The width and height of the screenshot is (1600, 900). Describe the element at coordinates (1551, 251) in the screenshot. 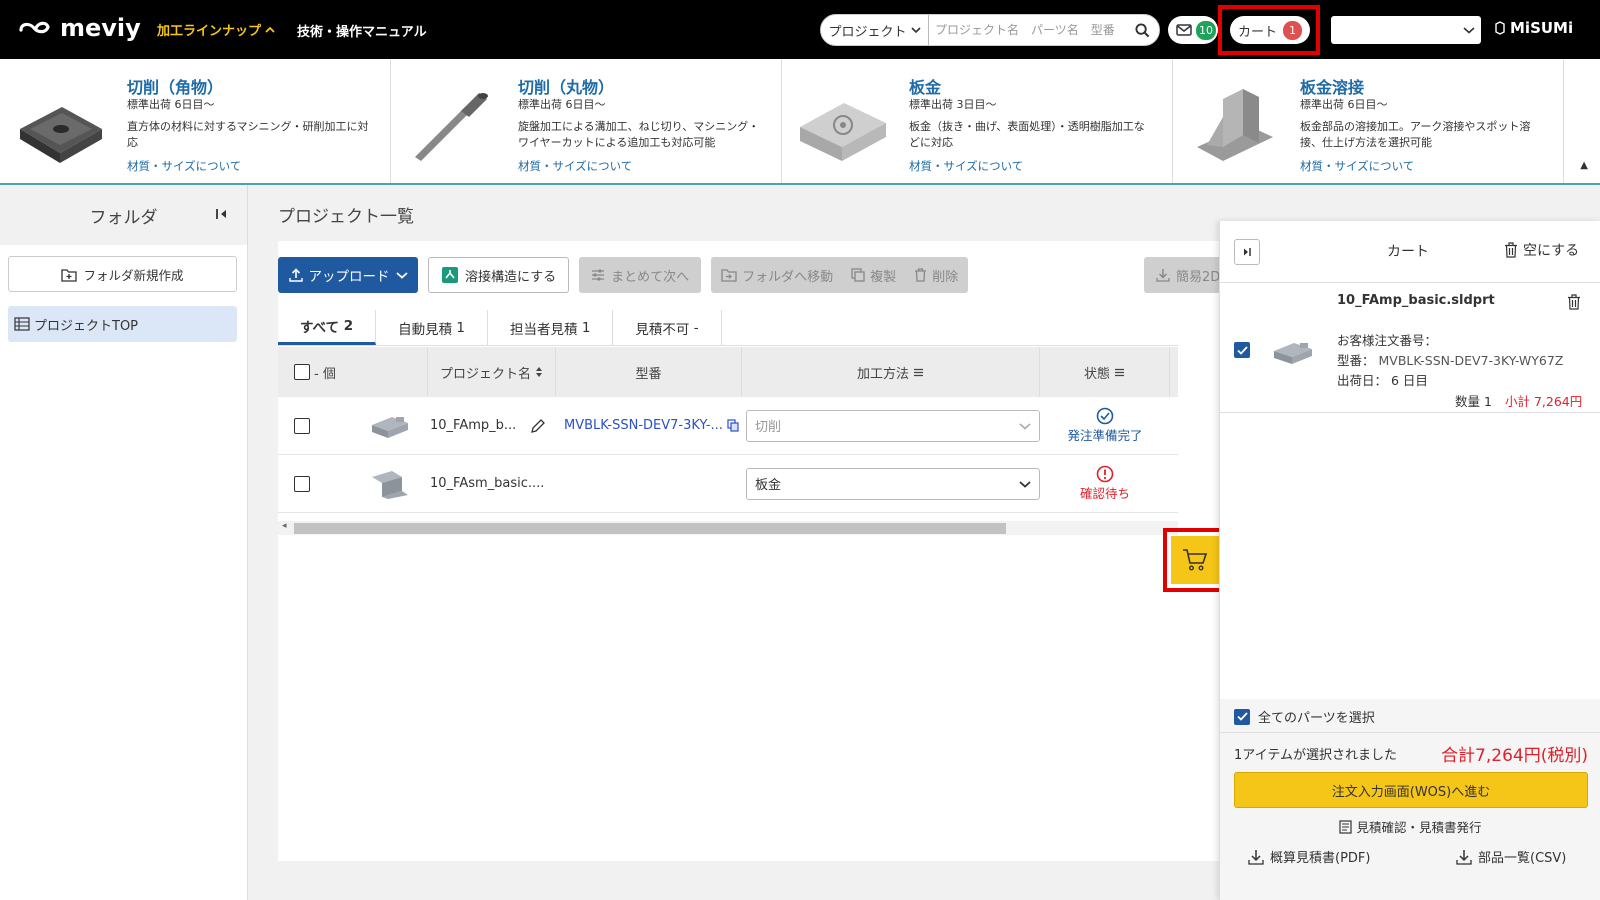

I see `empty-cart-label: 空にする` at that location.